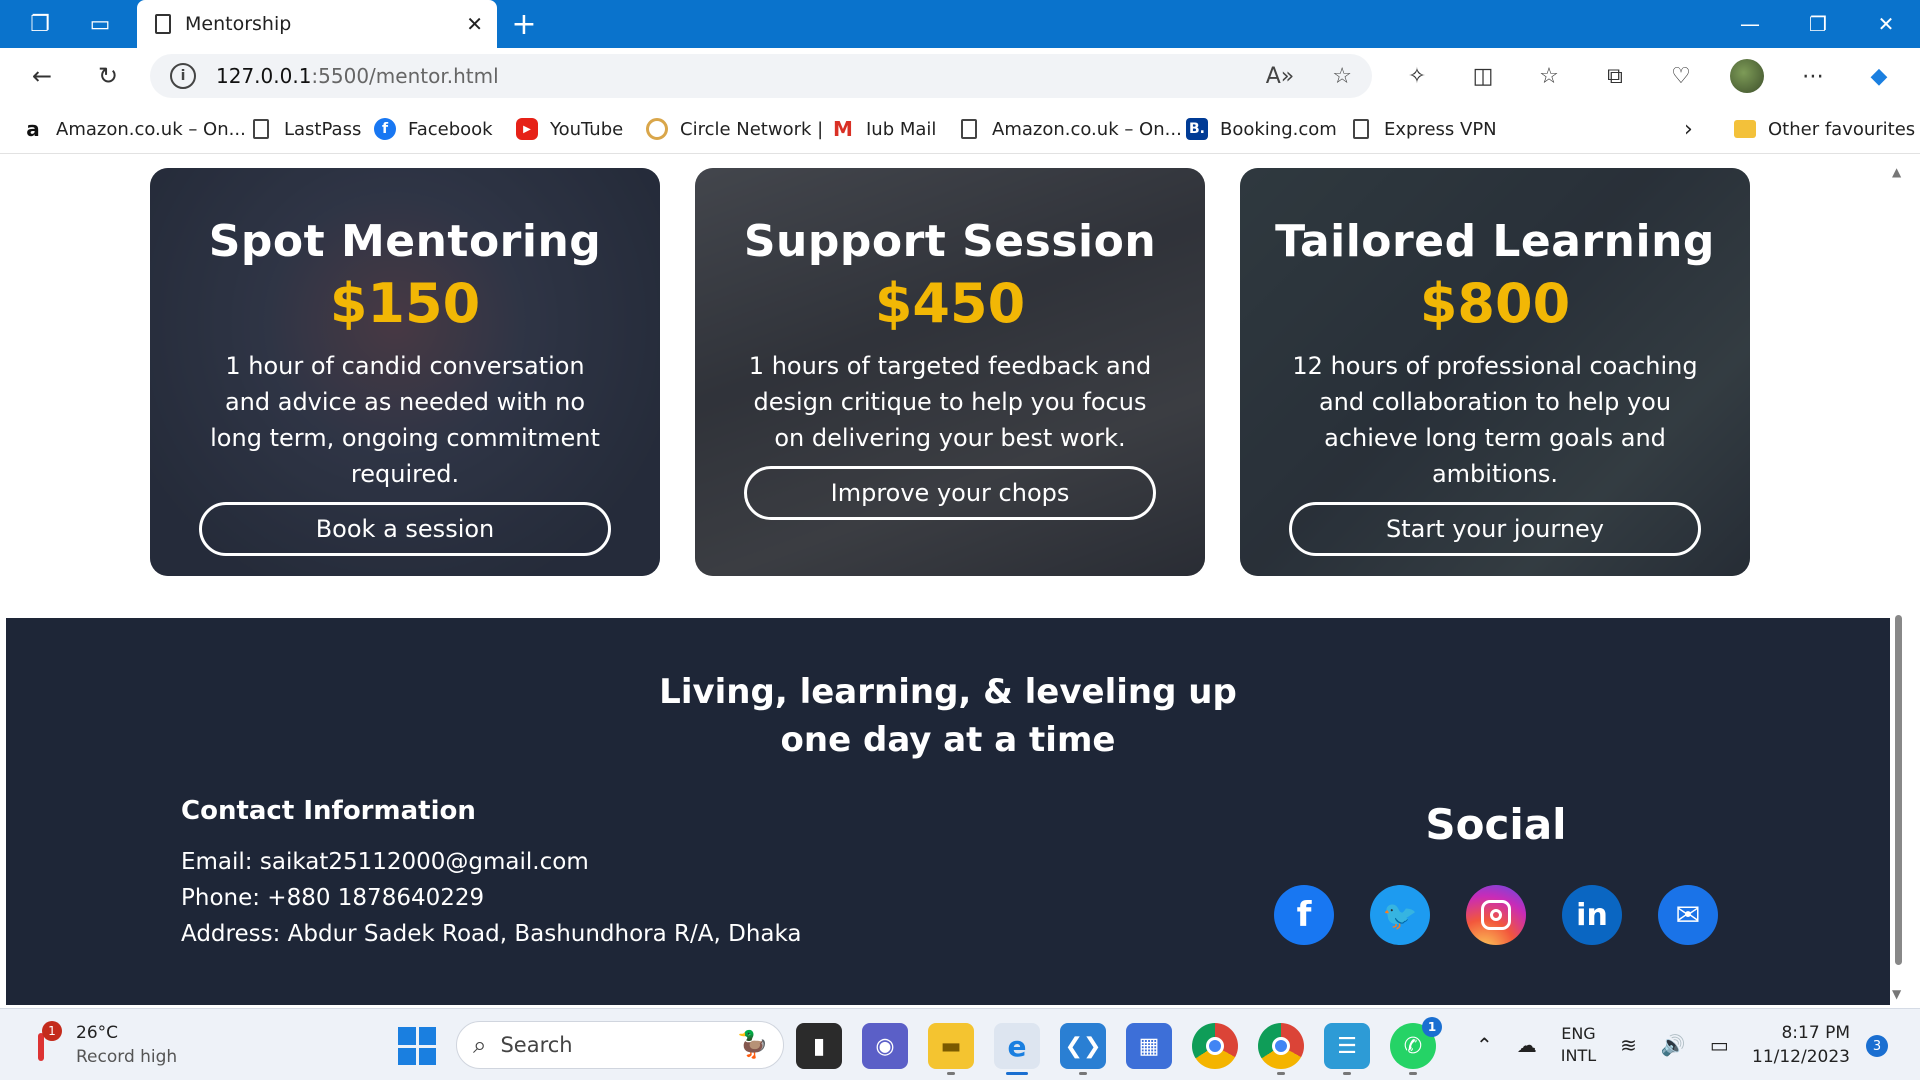 The width and height of the screenshot is (1920, 1080). I want to click on fav-item: Express VPN, so click(1423, 129).